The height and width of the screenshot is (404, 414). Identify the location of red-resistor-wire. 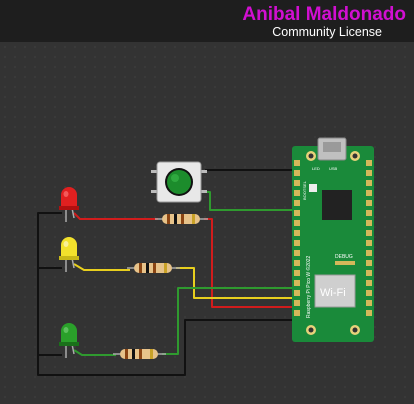
(252, 263).